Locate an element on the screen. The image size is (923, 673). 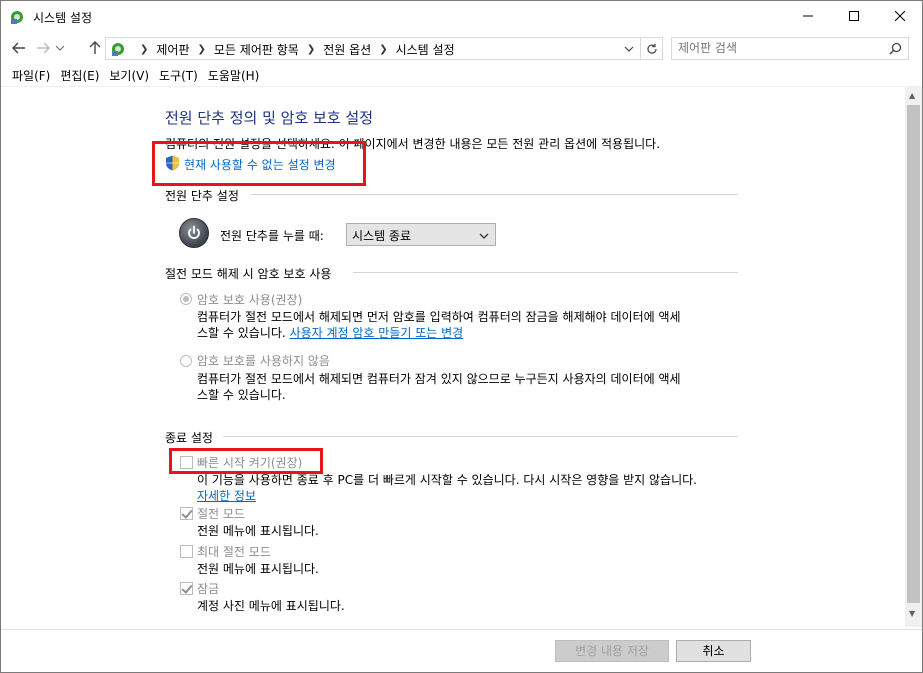
lock-label: 잠금 is located at coordinates (208, 589).